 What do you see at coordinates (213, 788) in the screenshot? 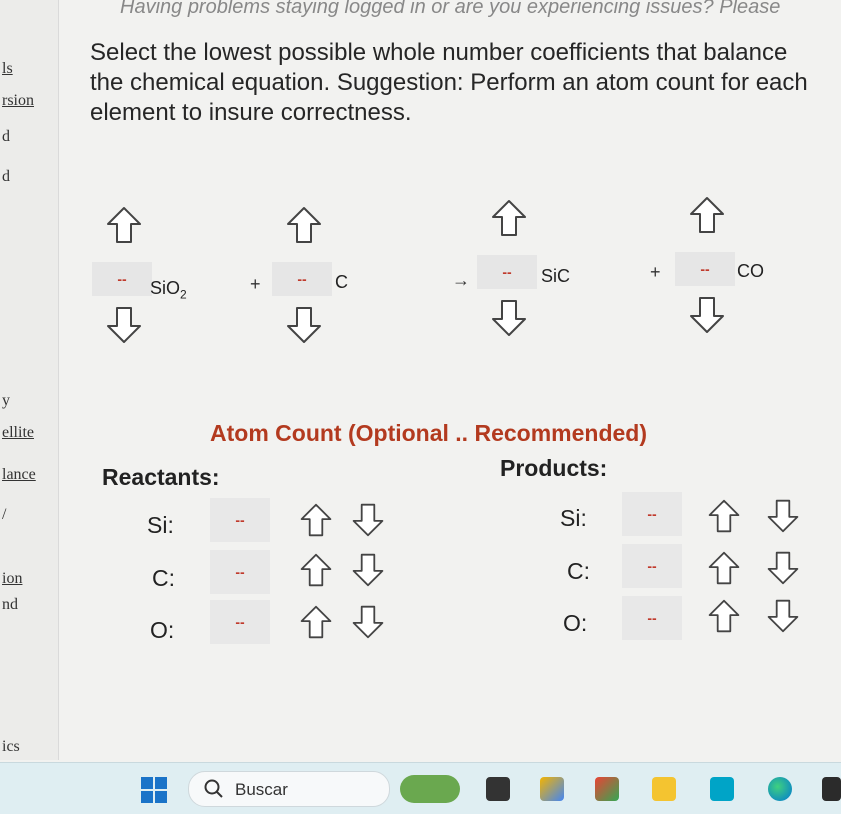
I see `search-icon` at bounding box center [213, 788].